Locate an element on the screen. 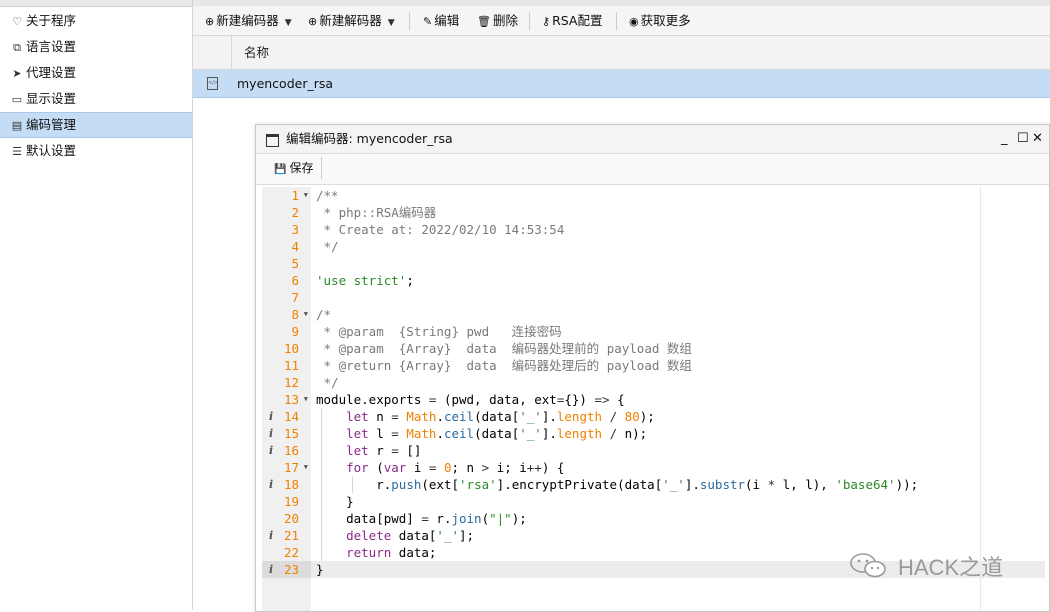 The image size is (1050, 612). code-line: data[pwd] = r.join("|"); is located at coordinates (678, 518).